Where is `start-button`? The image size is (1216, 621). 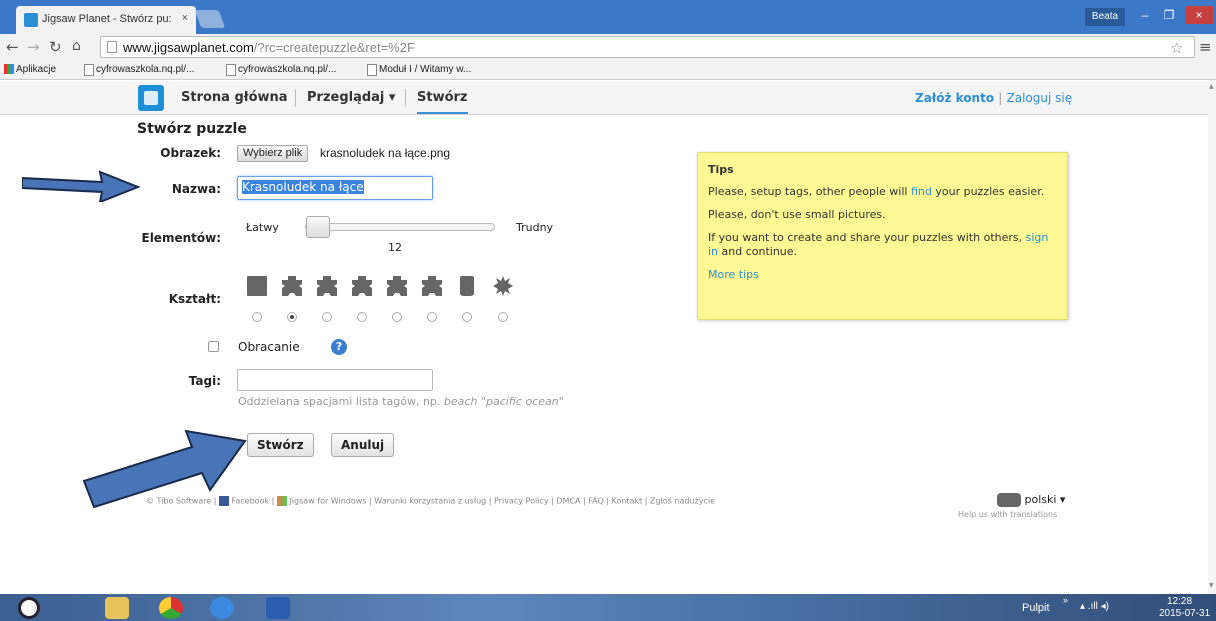 start-button is located at coordinates (29, 608).